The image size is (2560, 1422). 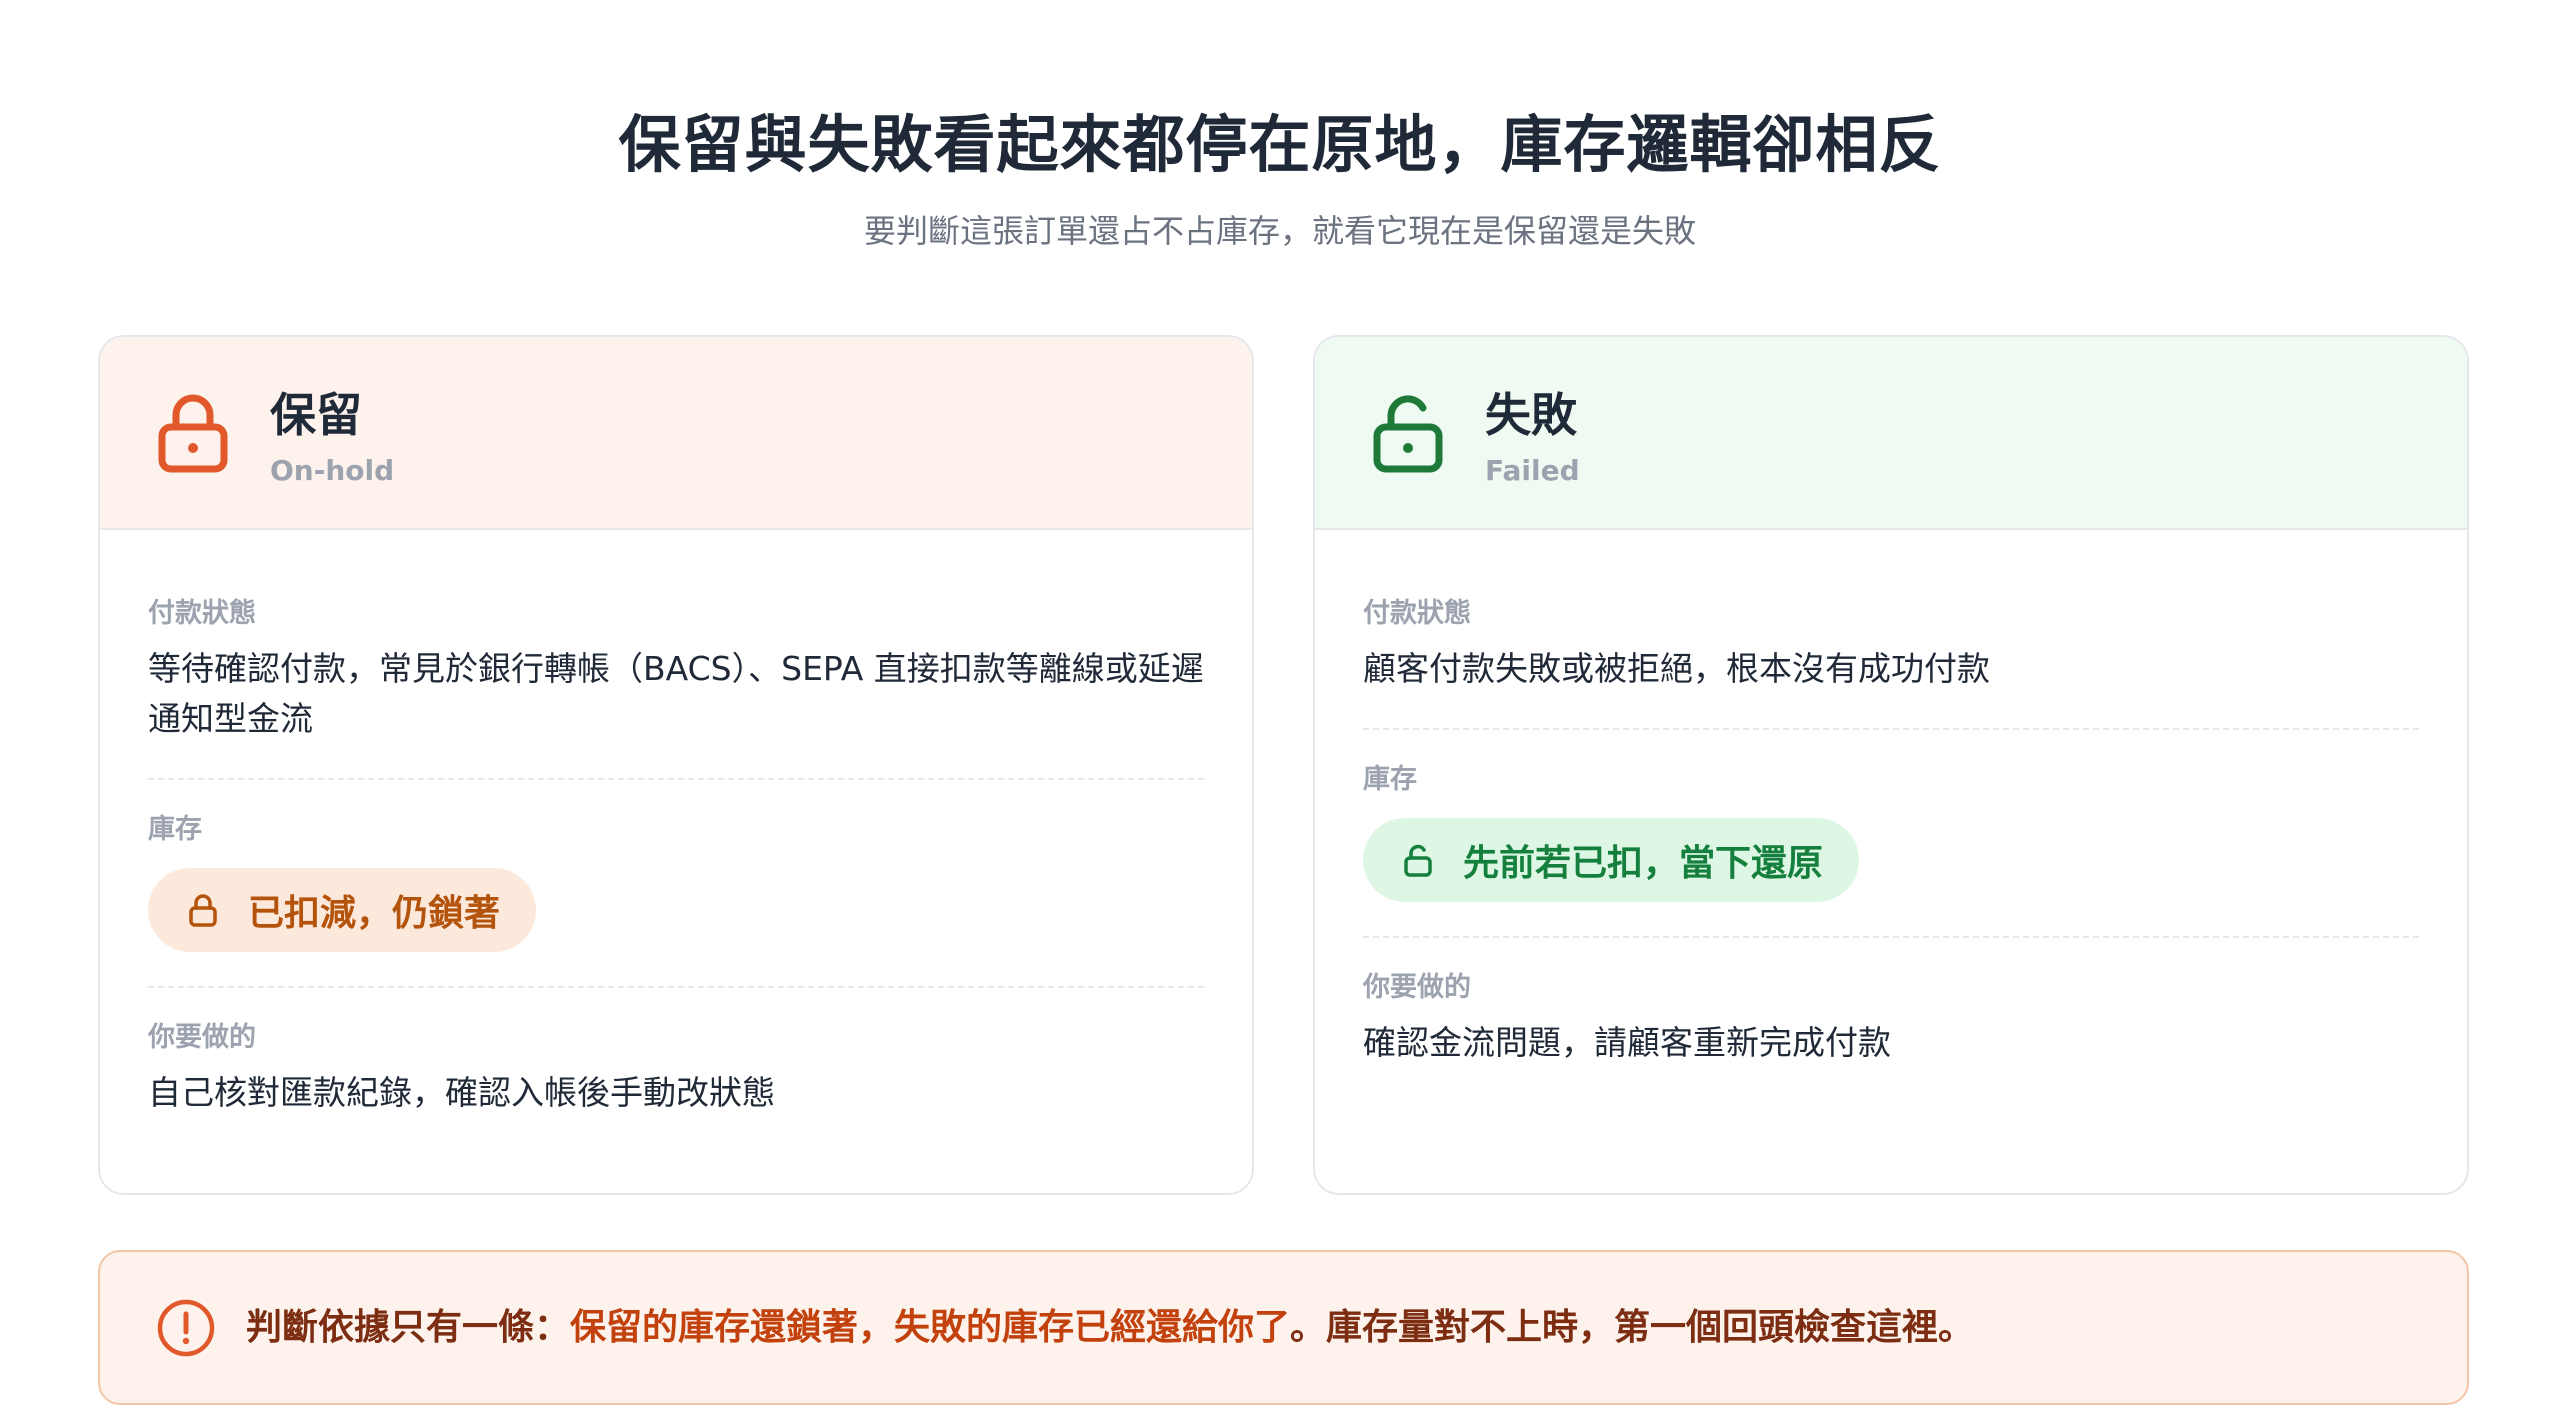 I want to click on failed-card-header: 失敗 Failed, so click(x=1891, y=433).